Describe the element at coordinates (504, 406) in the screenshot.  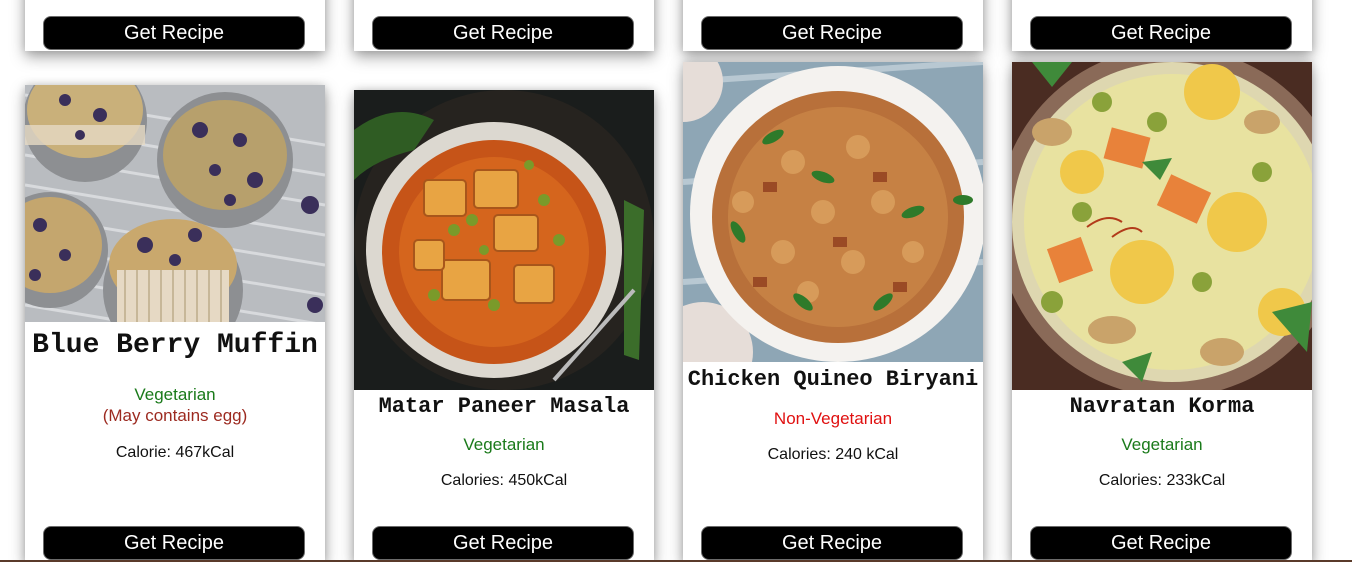
I see `recipe-title: Matar Paneer Masala` at that location.